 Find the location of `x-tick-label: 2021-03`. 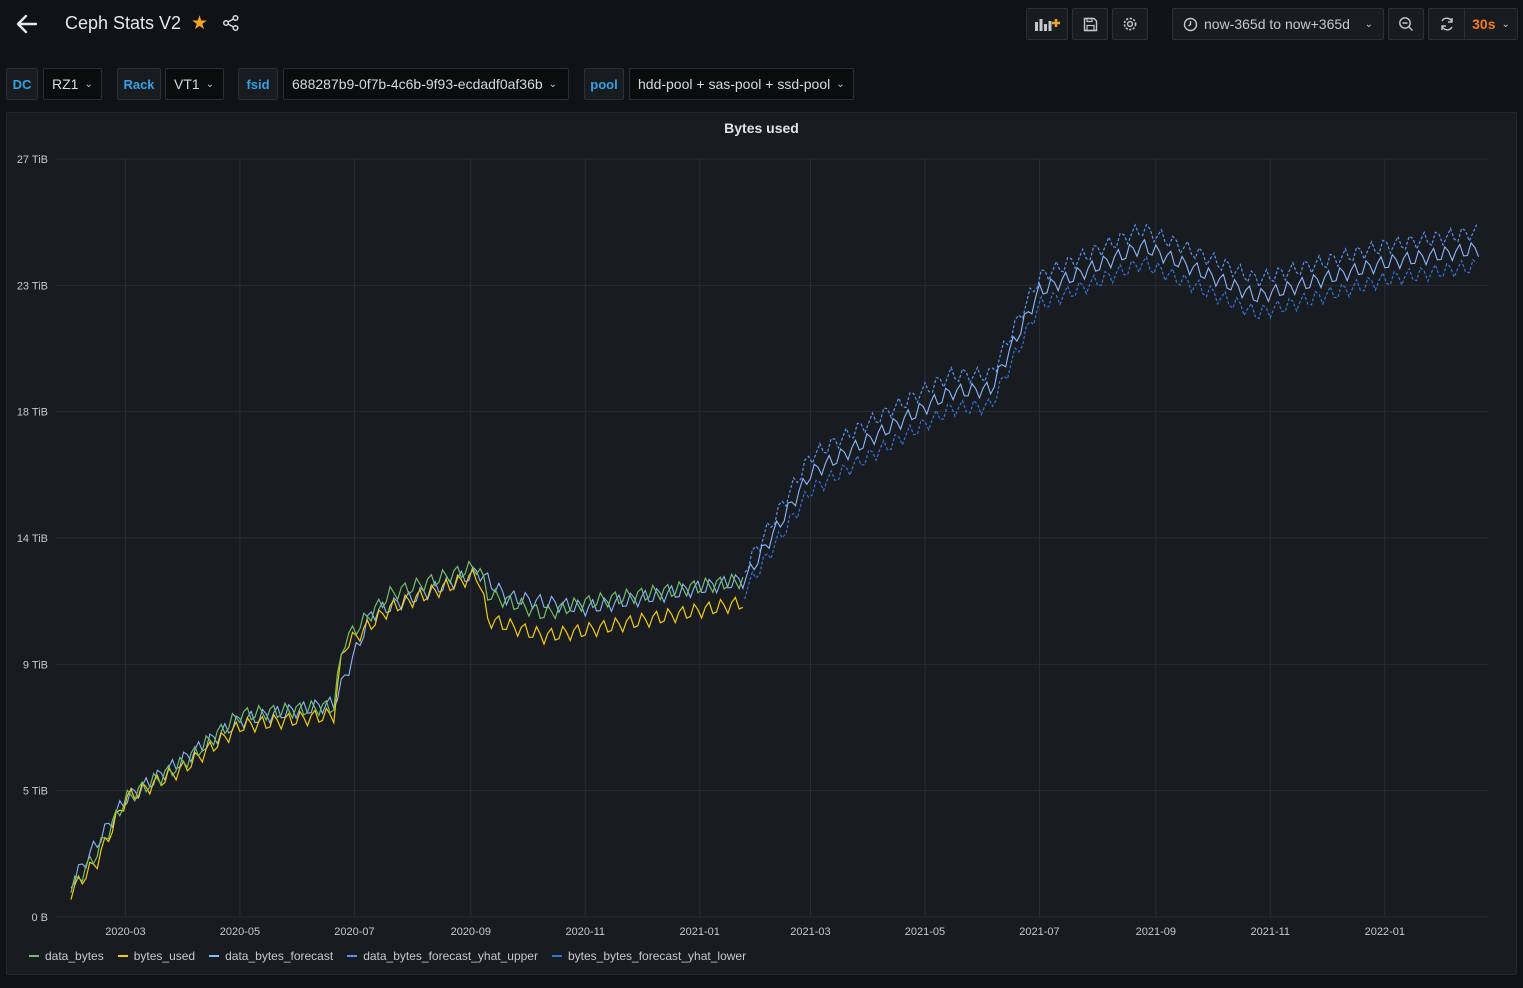

x-tick-label: 2021-03 is located at coordinates (810, 932).